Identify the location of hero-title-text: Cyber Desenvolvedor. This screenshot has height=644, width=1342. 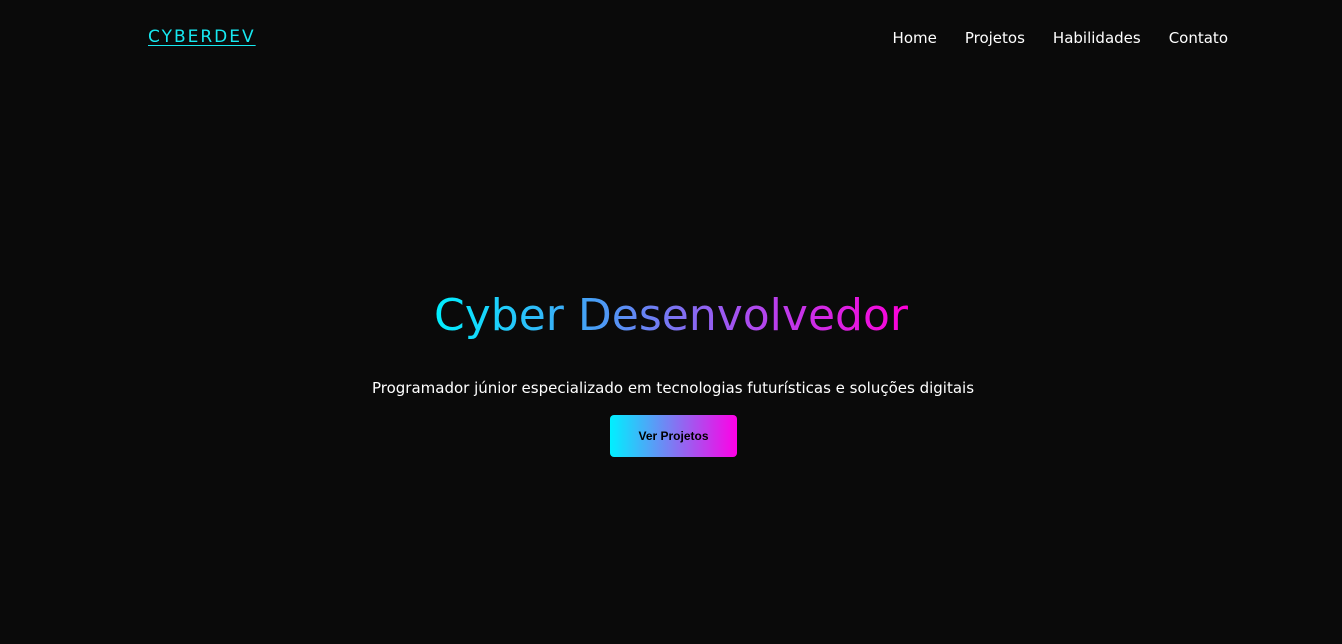
(671, 315).